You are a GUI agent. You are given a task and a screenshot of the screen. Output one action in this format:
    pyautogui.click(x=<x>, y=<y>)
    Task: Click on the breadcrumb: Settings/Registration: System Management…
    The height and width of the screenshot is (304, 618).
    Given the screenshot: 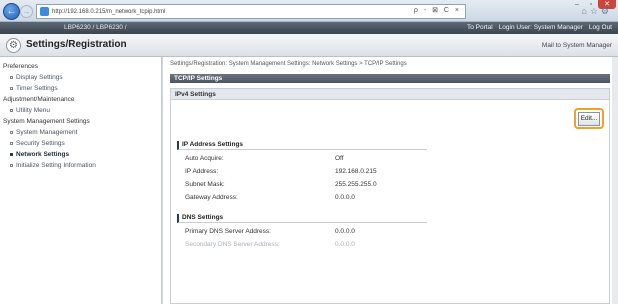 What is the action you would take?
    pyautogui.click(x=288, y=64)
    